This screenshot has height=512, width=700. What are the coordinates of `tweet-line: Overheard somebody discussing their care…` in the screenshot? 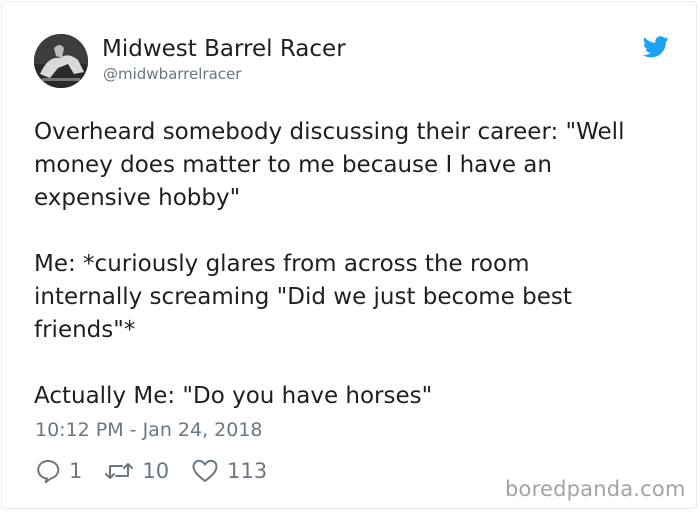 It's located at (329, 132).